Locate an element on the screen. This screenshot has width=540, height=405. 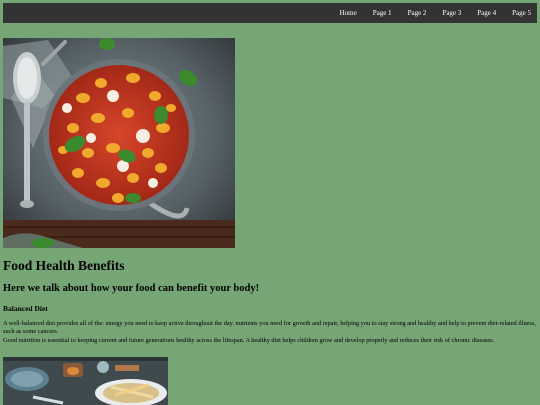
nav-page-4-link: Page 4 is located at coordinates (486, 13).